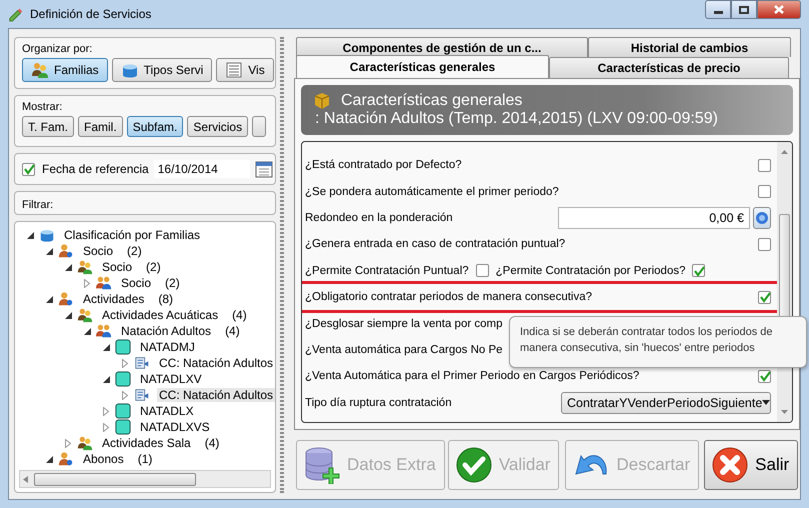  Describe the element at coordinates (422, 66) in the screenshot. I see `tab: Características generales` at that location.